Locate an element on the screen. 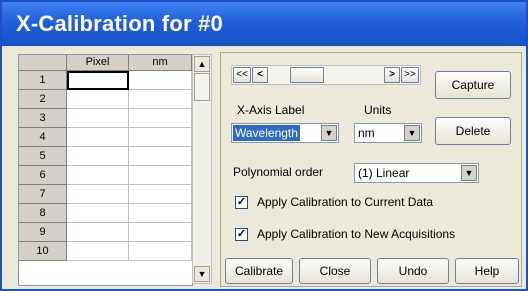 The width and height of the screenshot is (528, 291). scroll-up-icon: ▲ is located at coordinates (202, 64).